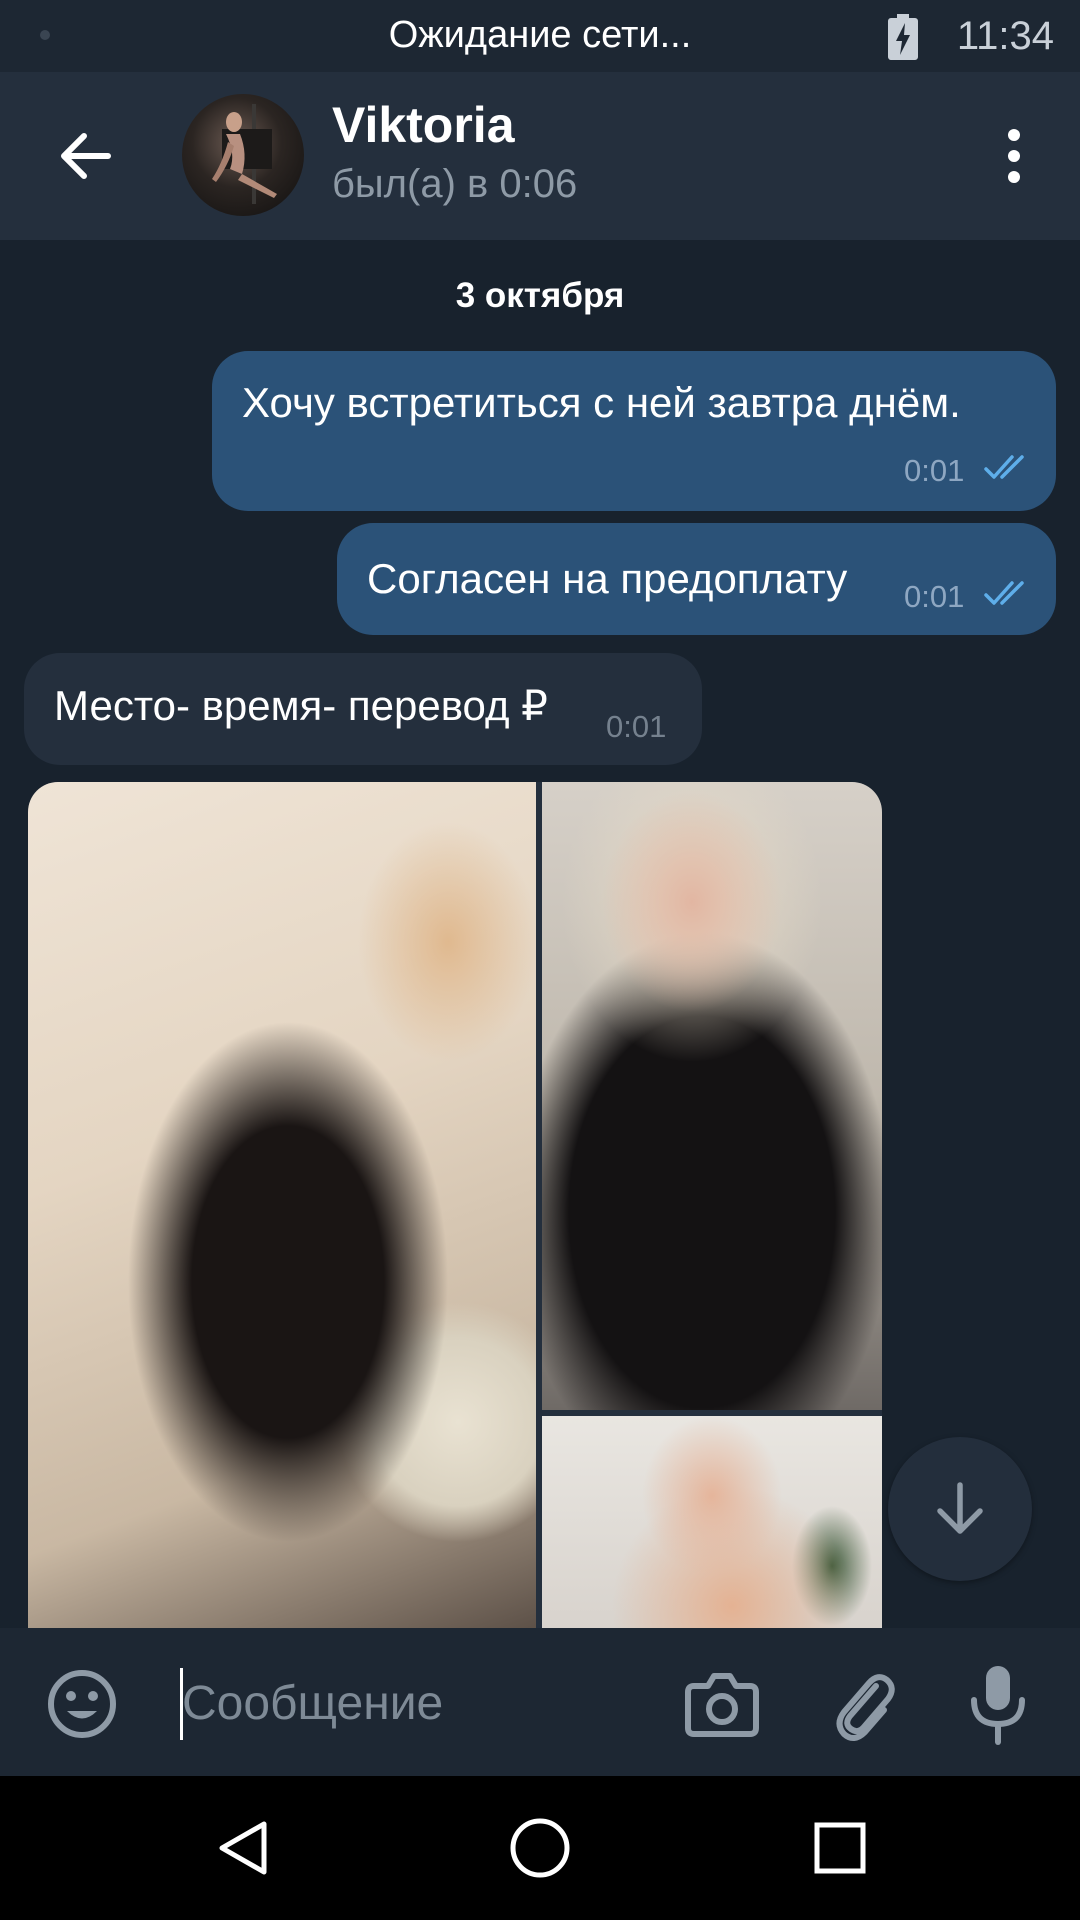 This screenshot has height=1920, width=1080. I want to click on status-bar: Ожидание сети... 11:34, so click(540, 36).